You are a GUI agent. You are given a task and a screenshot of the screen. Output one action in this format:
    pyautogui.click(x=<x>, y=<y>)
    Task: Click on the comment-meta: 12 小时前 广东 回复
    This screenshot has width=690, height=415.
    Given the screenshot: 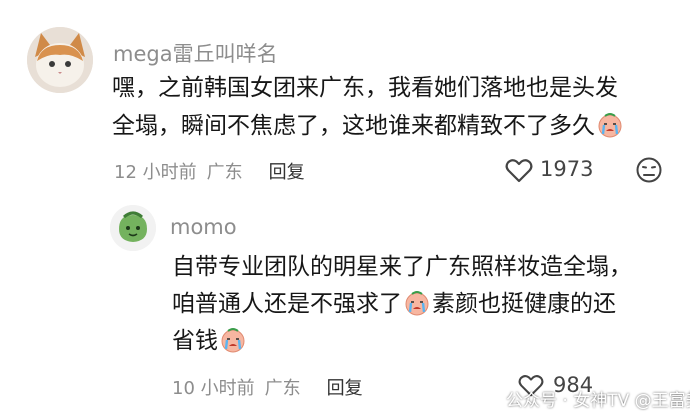 What is the action you would take?
    pyautogui.click(x=209, y=171)
    